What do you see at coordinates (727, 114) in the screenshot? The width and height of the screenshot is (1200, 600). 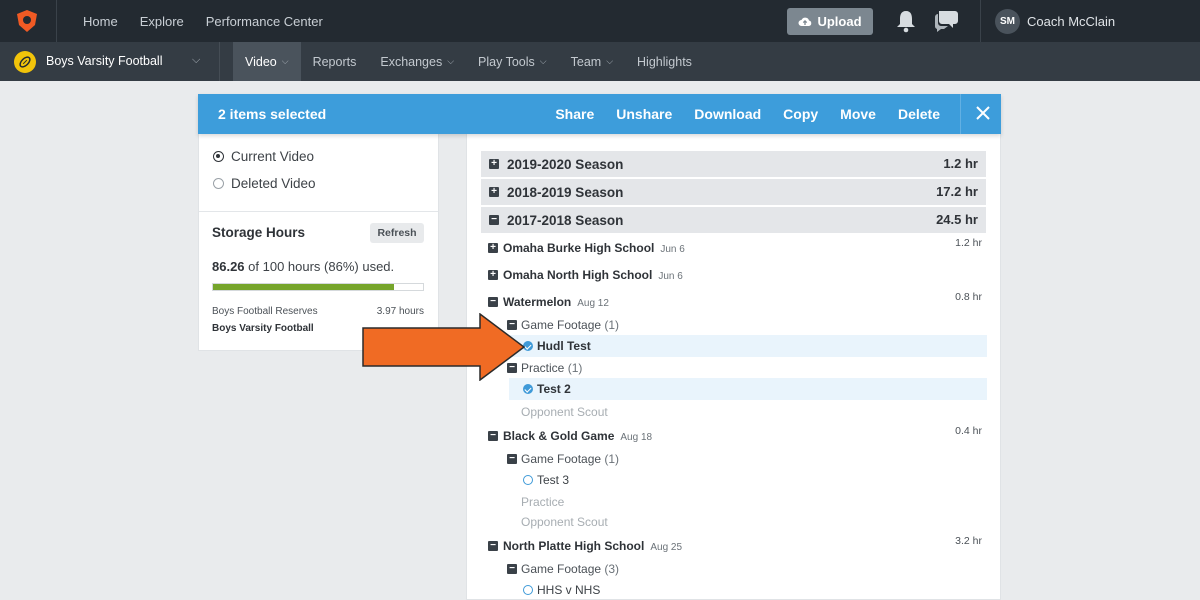 I see `download-button: Download` at bounding box center [727, 114].